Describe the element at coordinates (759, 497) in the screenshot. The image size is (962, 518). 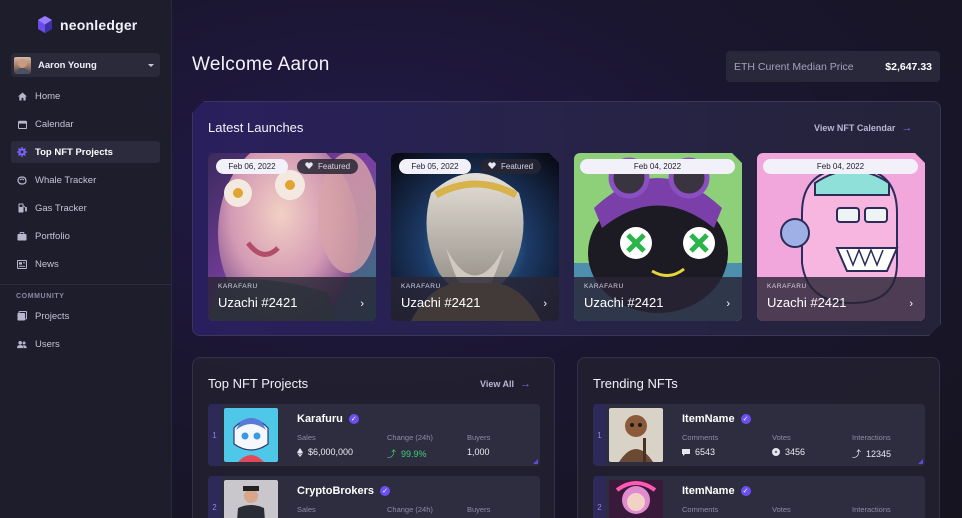
I see `list-item: 2 ItemName ✓ Comments Votes Interactions` at that location.